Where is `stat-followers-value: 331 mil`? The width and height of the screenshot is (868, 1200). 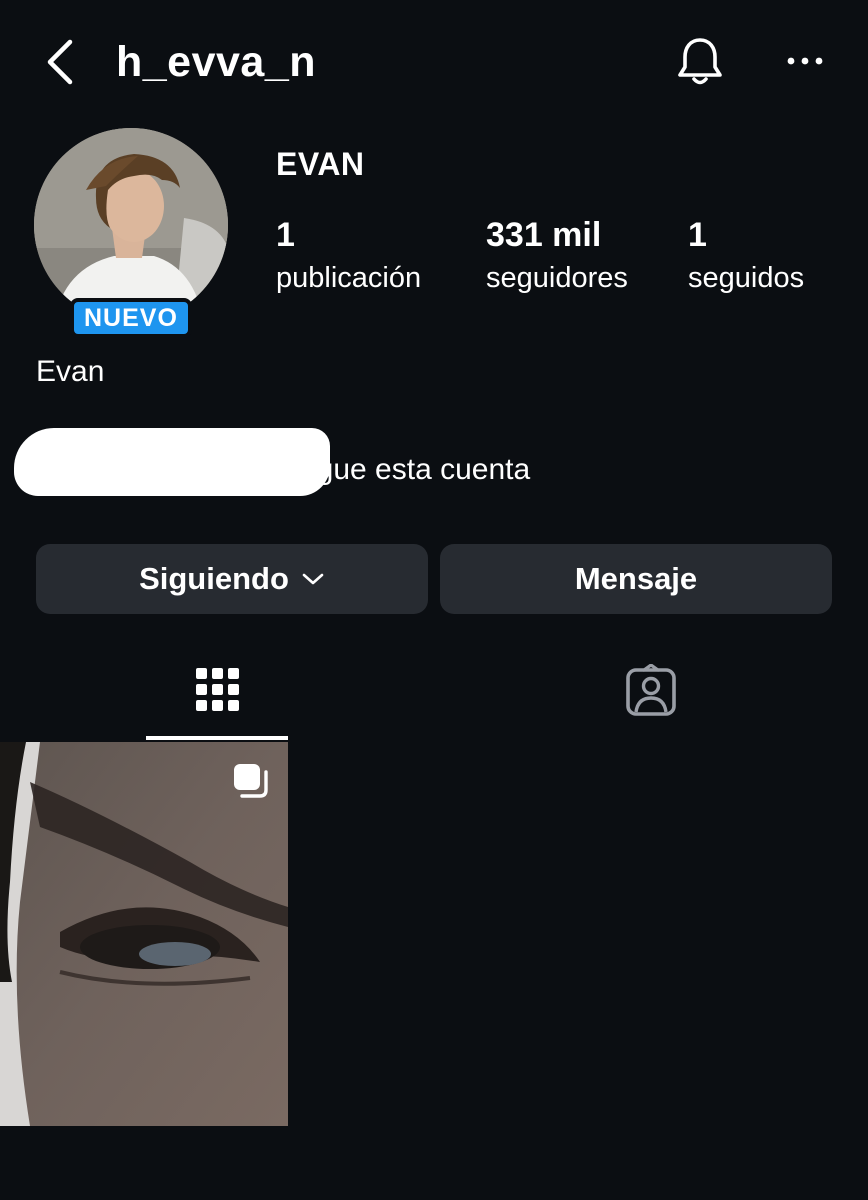
stat-followers-value: 331 mil is located at coordinates (544, 235).